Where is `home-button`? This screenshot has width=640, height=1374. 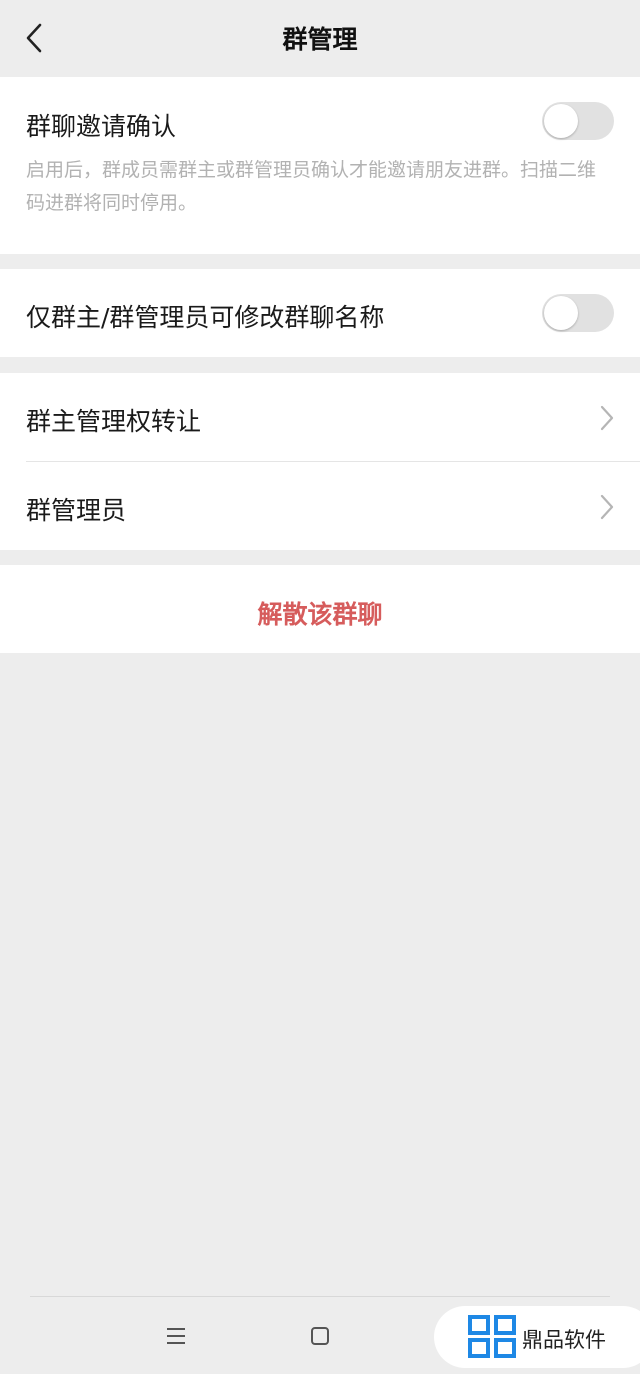 home-button is located at coordinates (320, 1336).